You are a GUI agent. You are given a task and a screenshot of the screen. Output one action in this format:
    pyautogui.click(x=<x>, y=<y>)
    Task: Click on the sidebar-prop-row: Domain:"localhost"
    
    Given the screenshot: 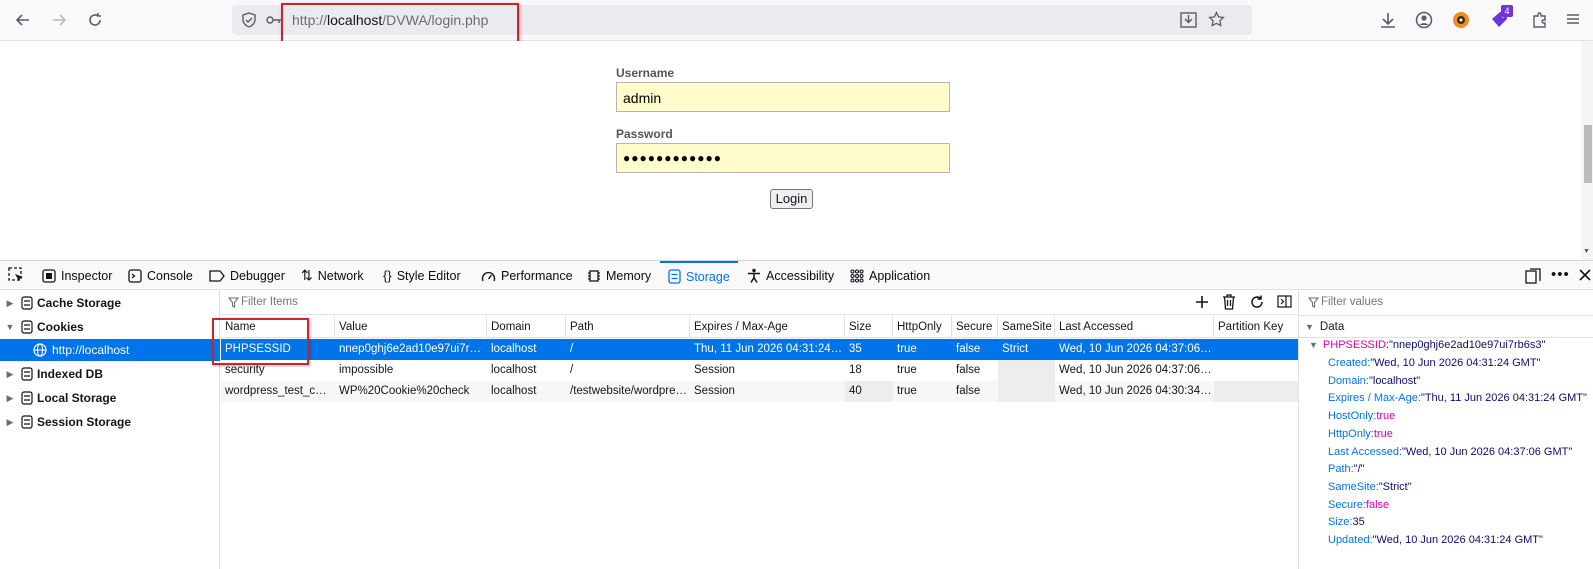 What is the action you would take?
    pyautogui.click(x=1374, y=381)
    